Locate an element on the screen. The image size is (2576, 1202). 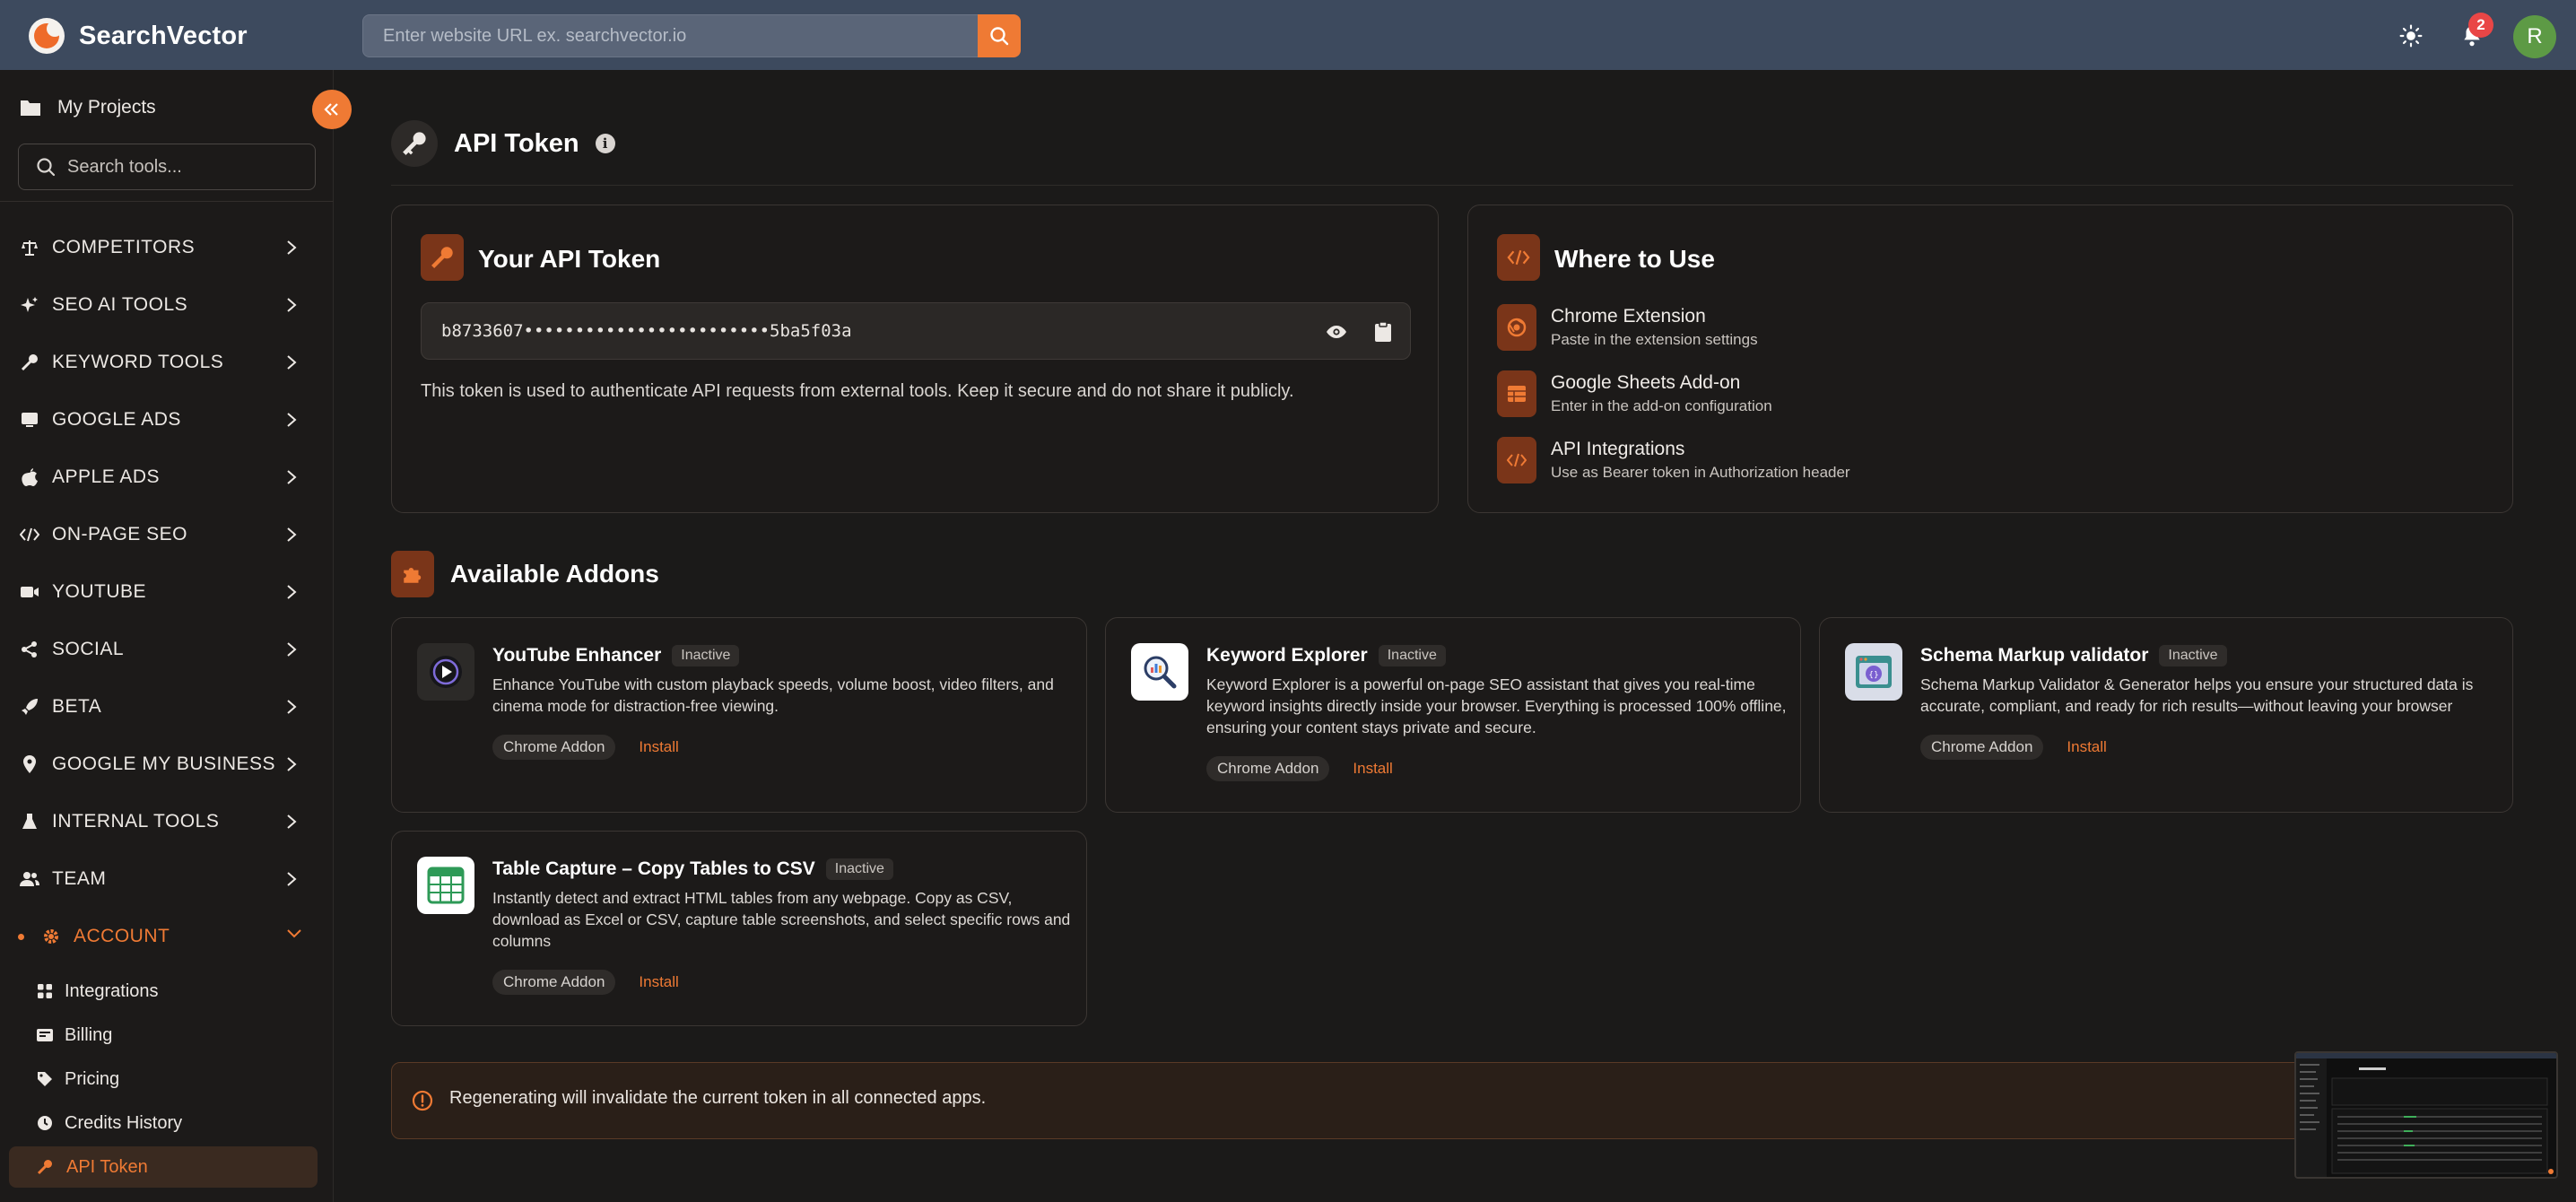
token-value: b8733607••••••••••••••••••••••••5ba5f03a is located at coordinates (646, 331).